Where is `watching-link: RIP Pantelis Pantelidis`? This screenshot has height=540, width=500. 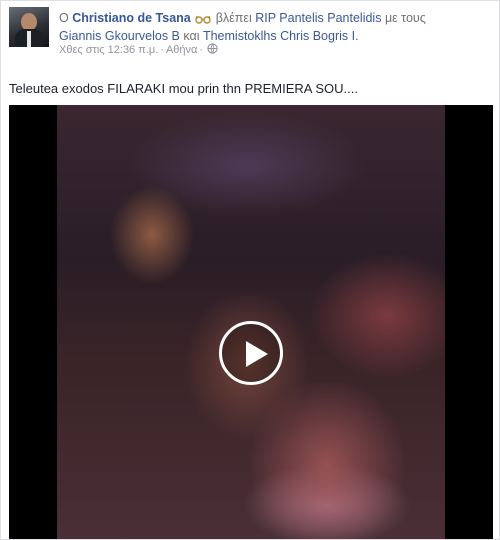
watching-link: RIP Pantelis Pantelidis is located at coordinates (318, 18).